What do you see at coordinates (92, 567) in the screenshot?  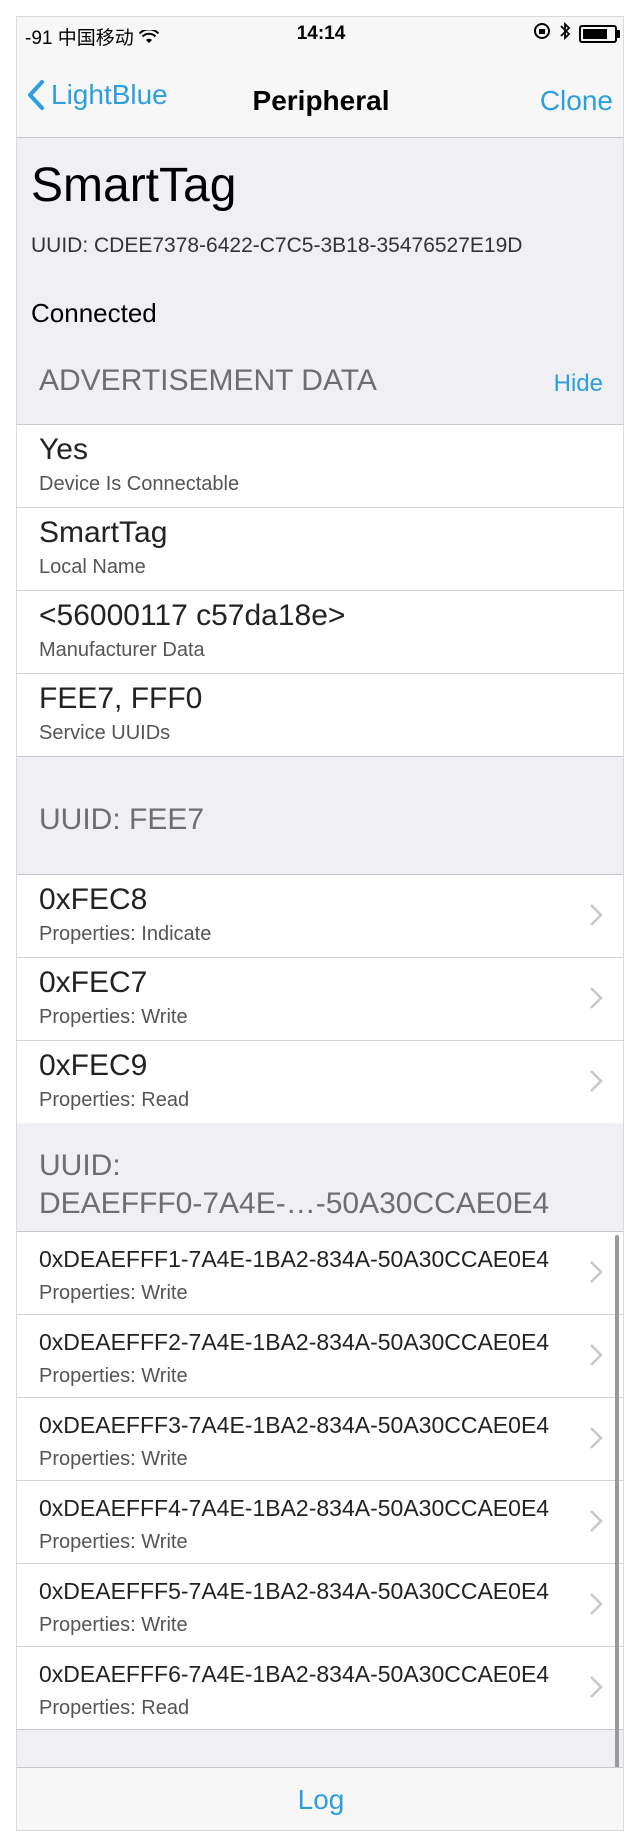 I see `ad-label: Local Name` at bounding box center [92, 567].